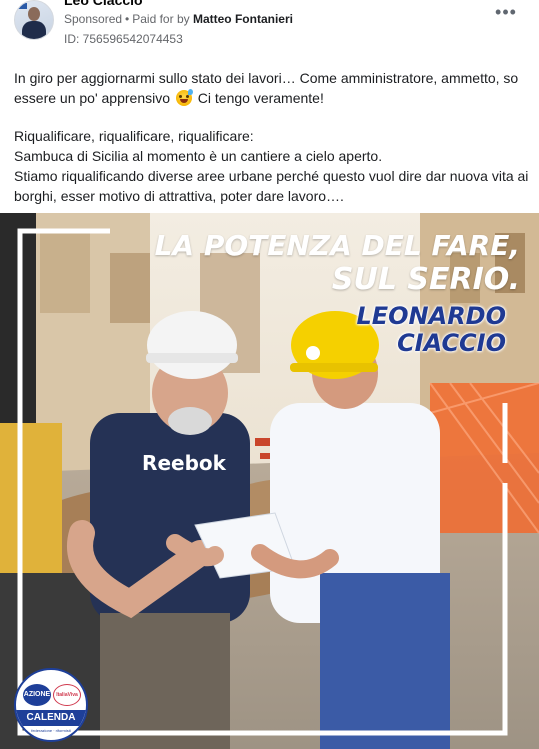 This screenshot has height=749, width=539. What do you see at coordinates (242, 19) in the screenshot?
I see `payer-name: Matteo Fontanieri` at bounding box center [242, 19].